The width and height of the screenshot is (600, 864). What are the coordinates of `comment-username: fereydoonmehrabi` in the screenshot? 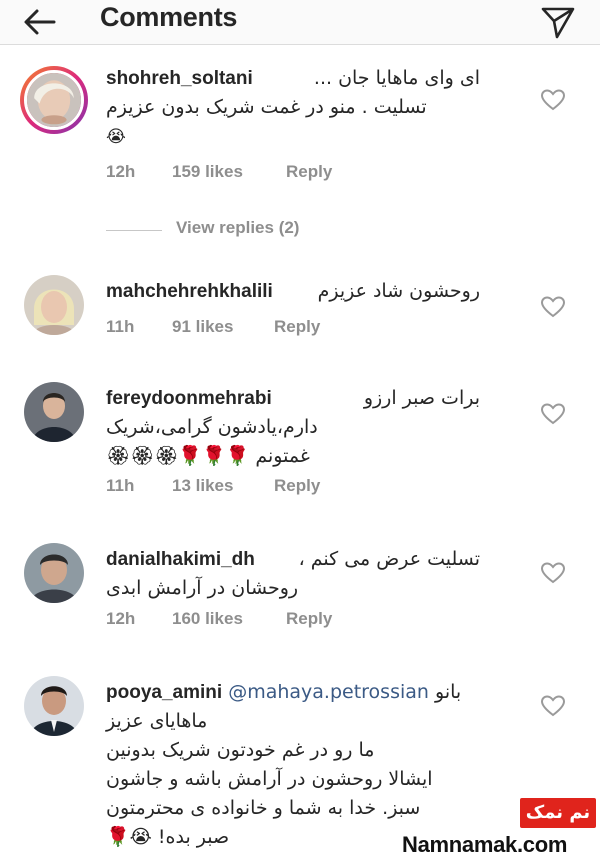 It's located at (189, 398).